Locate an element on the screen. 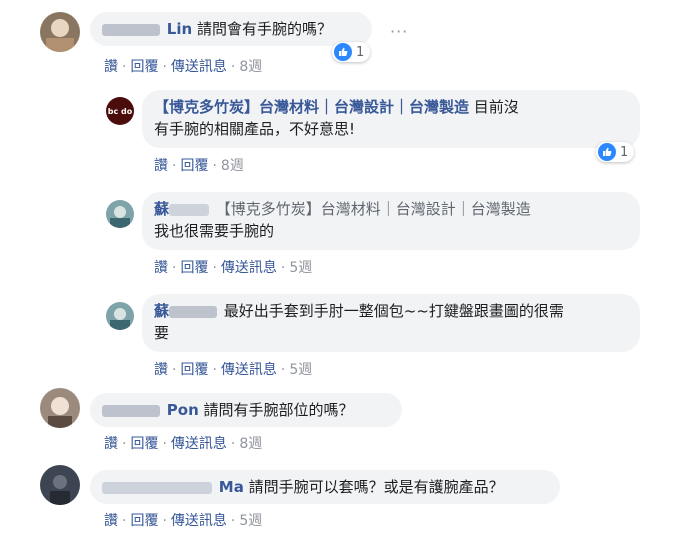 The image size is (700, 540). reply-bubble: 蘇 最好出手套到手肘一整個包~~打鍵盤跟畫圖的很需 要 is located at coordinates (391, 323).